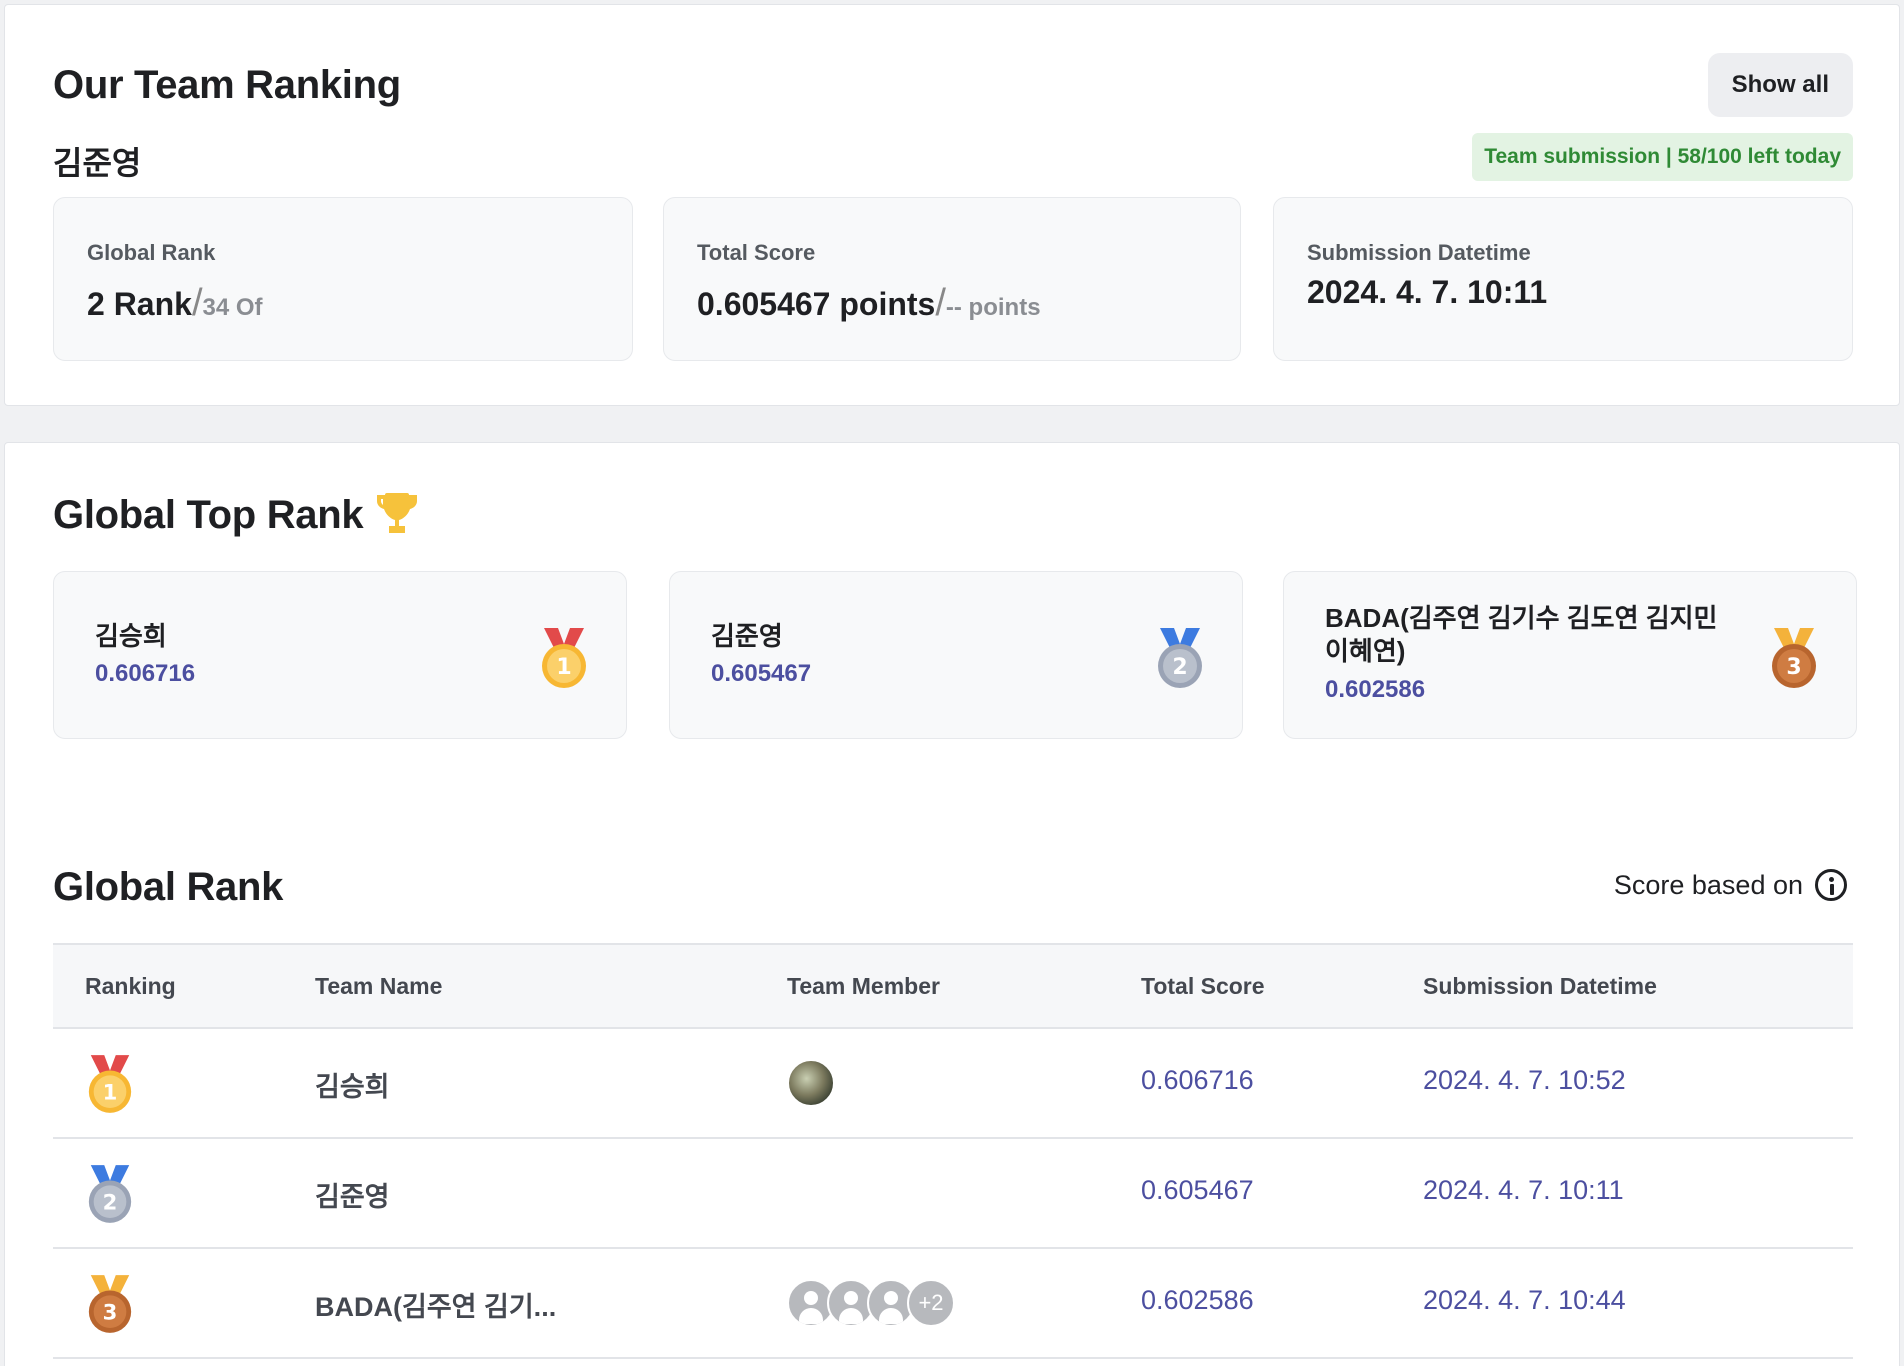 This screenshot has width=1904, height=1366. Describe the element at coordinates (931, 1303) in the screenshot. I see `more-members-badge: +2` at that location.